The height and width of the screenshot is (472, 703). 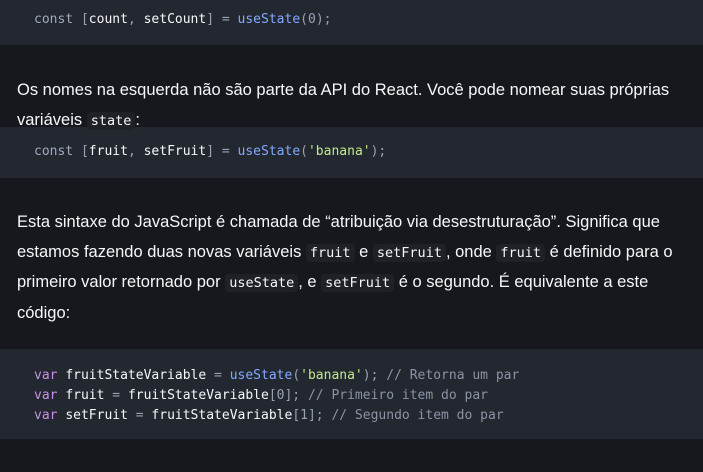 I want to click on inline-code-state: state, so click(x=111, y=120).